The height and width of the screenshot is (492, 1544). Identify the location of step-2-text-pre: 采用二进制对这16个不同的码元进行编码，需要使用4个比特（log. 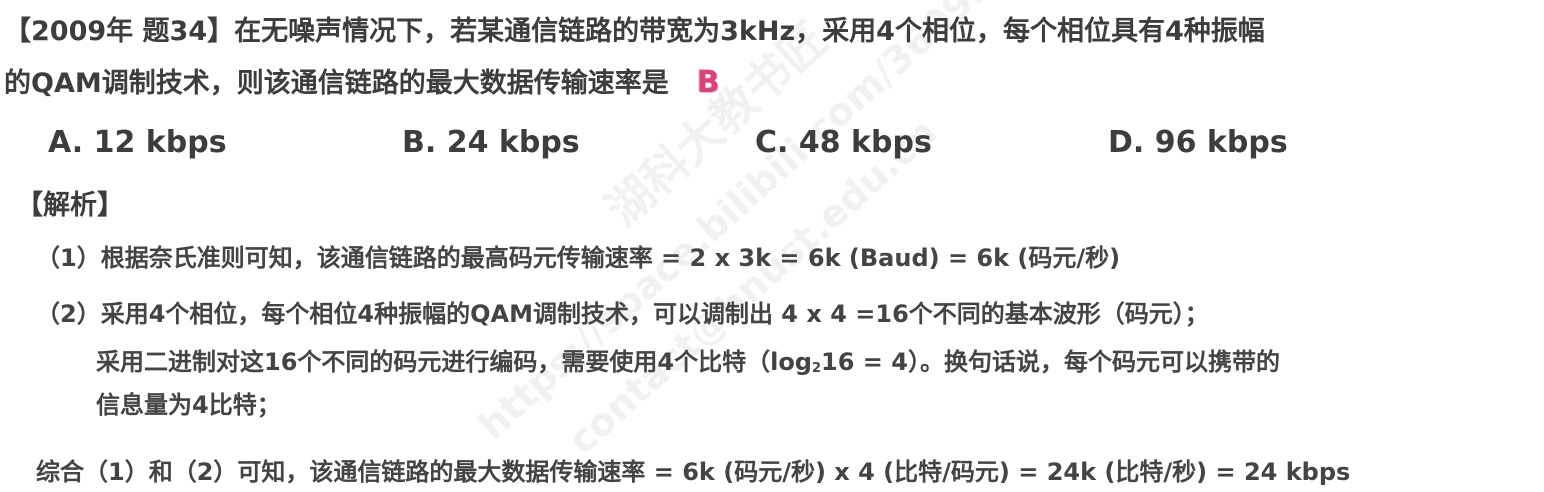
(454, 362).